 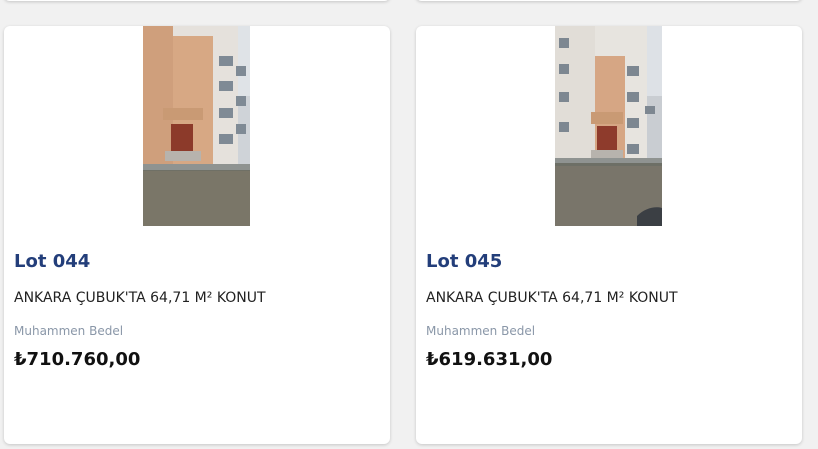 I want to click on lot-price: ₺710.760,00, so click(x=77, y=359).